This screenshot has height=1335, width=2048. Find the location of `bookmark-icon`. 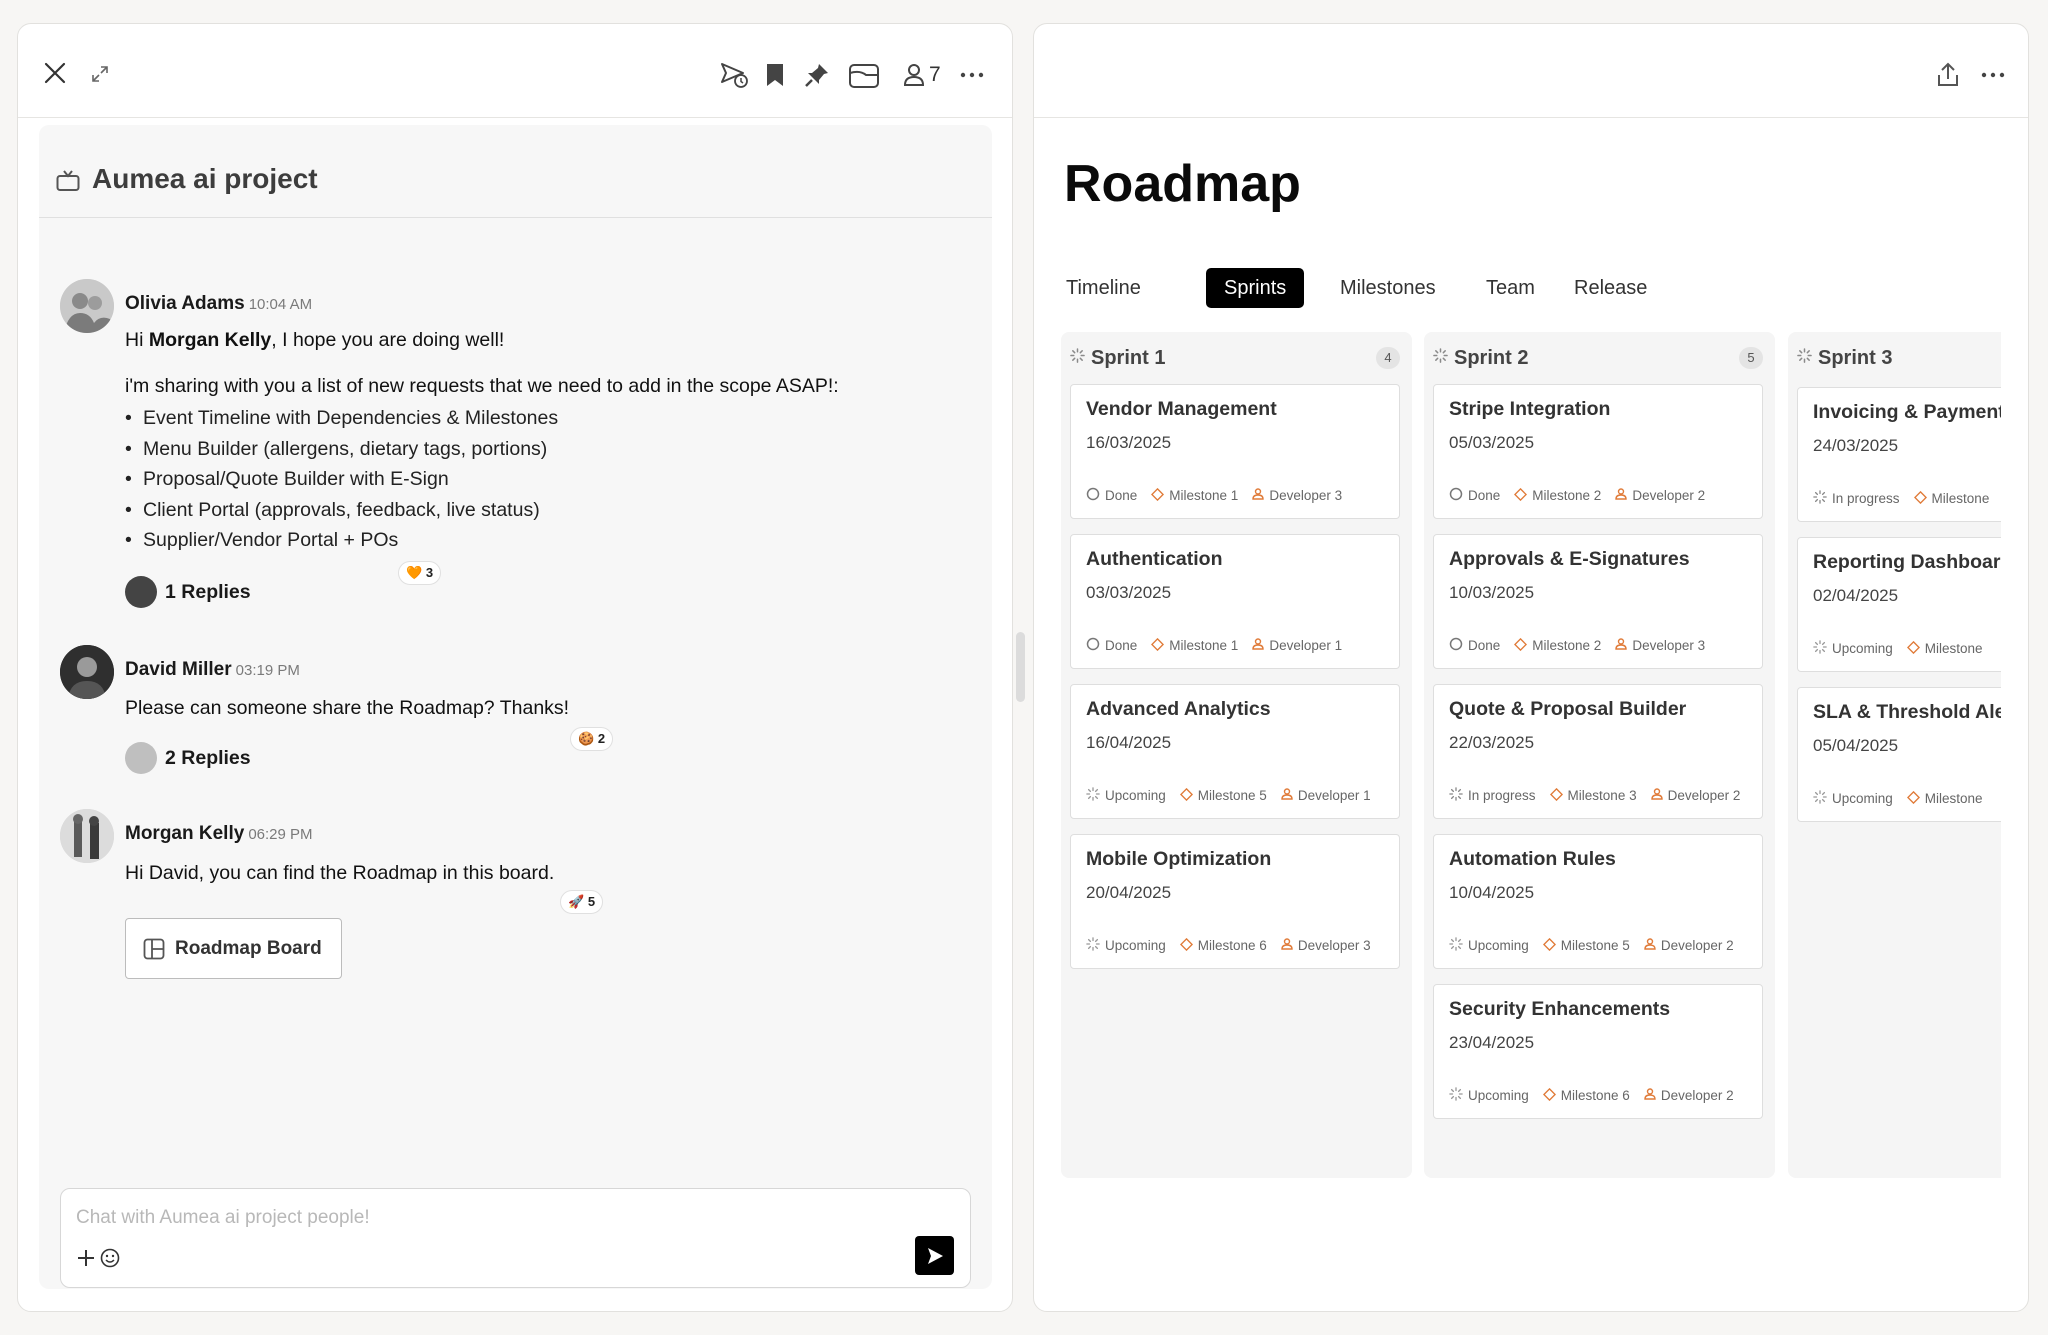

bookmark-icon is located at coordinates (775, 75).